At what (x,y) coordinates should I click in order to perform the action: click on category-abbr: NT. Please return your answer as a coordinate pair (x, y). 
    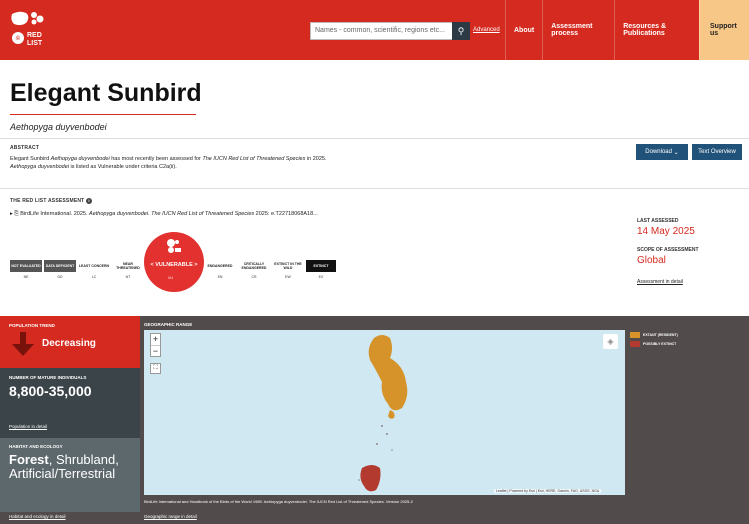
    Looking at the image, I should click on (128, 277).